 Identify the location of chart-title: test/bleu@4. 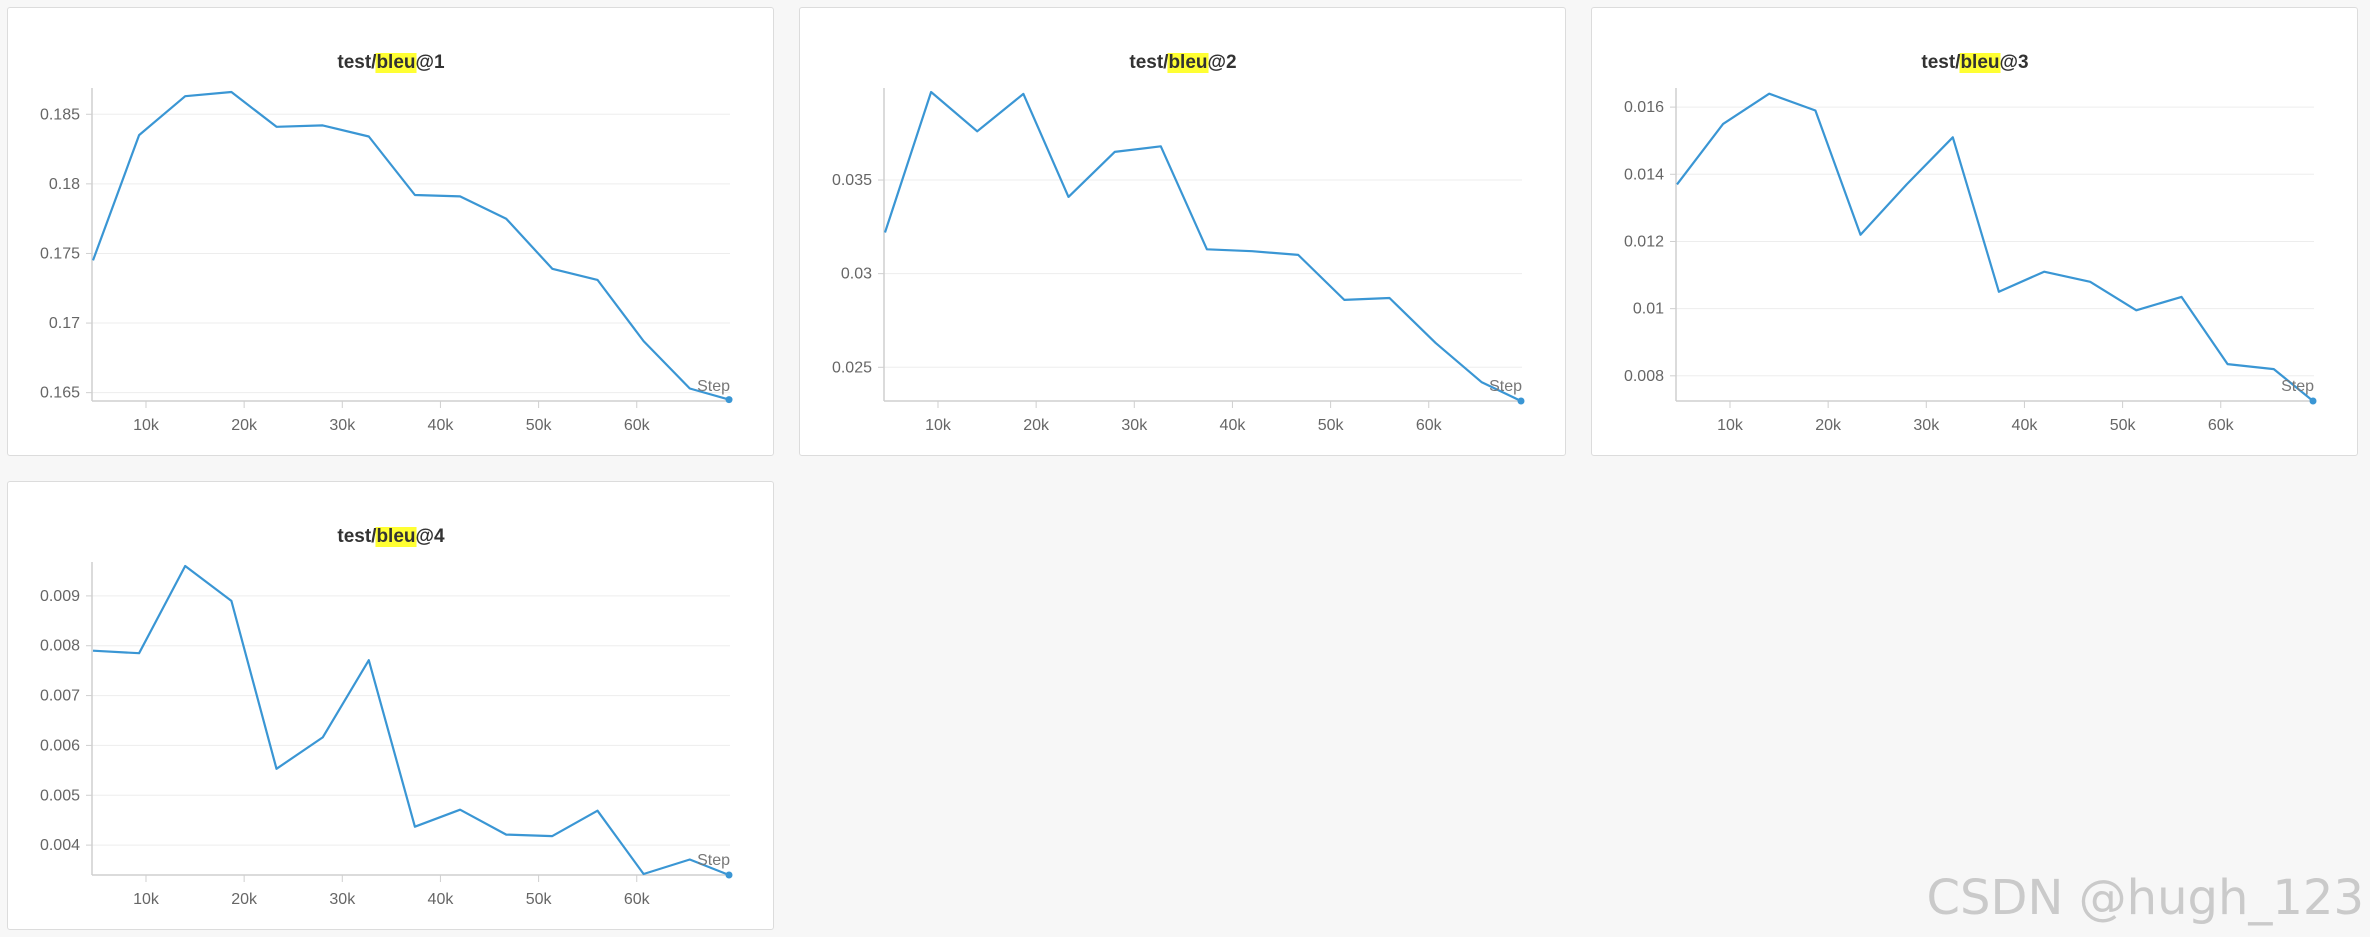
(391, 536).